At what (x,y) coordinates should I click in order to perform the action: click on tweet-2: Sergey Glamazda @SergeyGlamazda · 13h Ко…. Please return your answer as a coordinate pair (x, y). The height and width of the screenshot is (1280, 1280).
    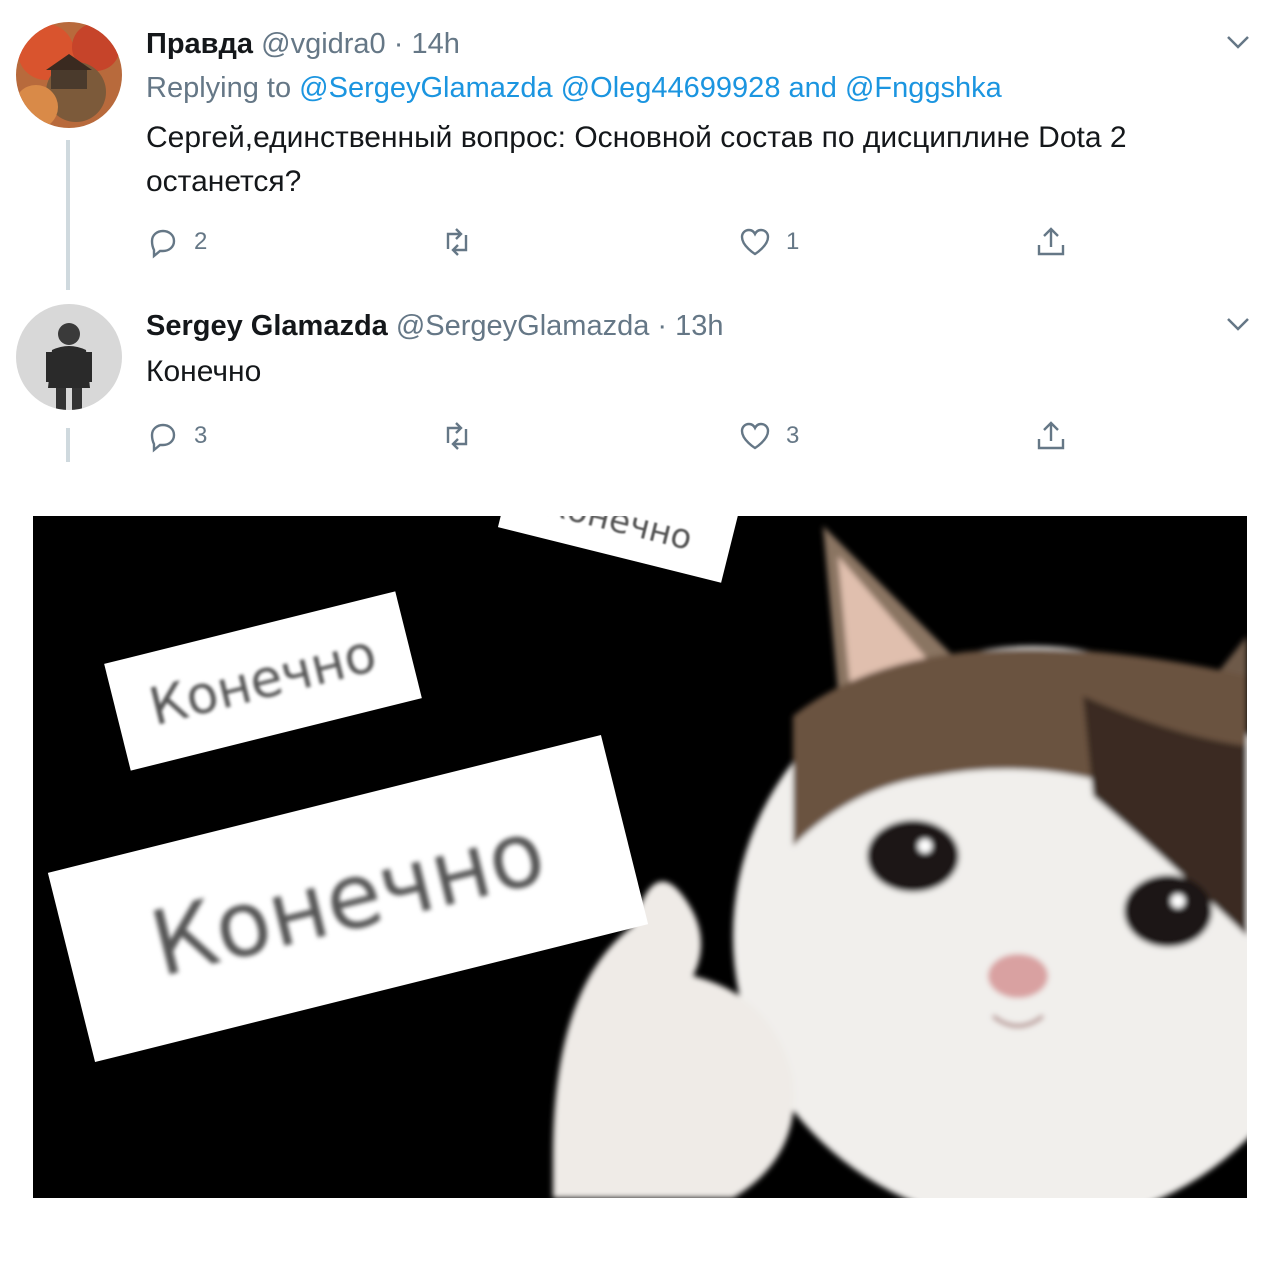
    Looking at the image, I should click on (640, 382).